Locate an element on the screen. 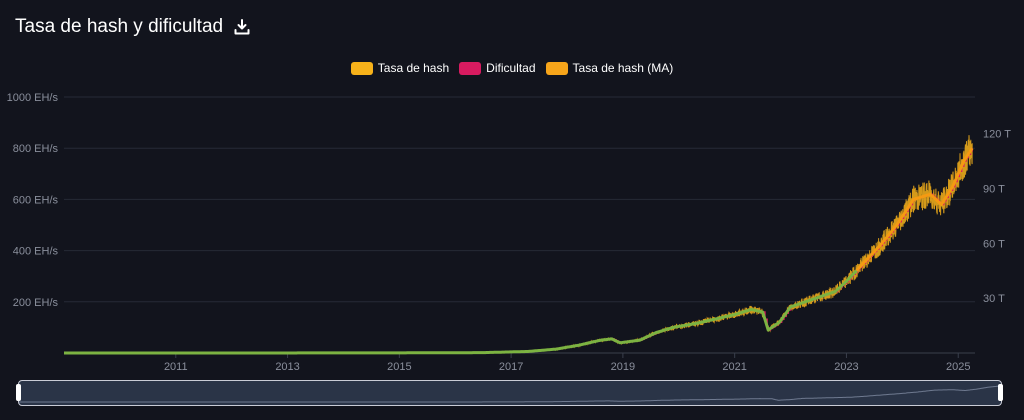 This screenshot has width=1024, height=420. y-right-tick-label: 60 T is located at coordinates (994, 244).